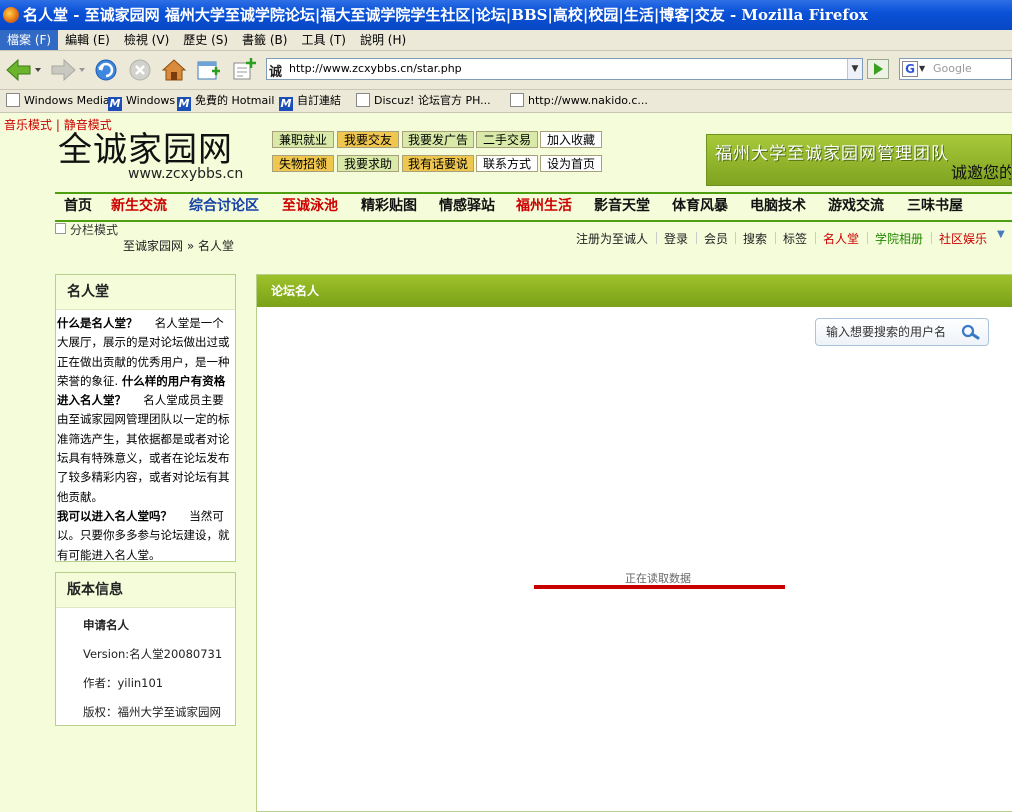 This screenshot has width=1012, height=812. I want to click on ask-help-button: 我要求助, so click(368, 163).